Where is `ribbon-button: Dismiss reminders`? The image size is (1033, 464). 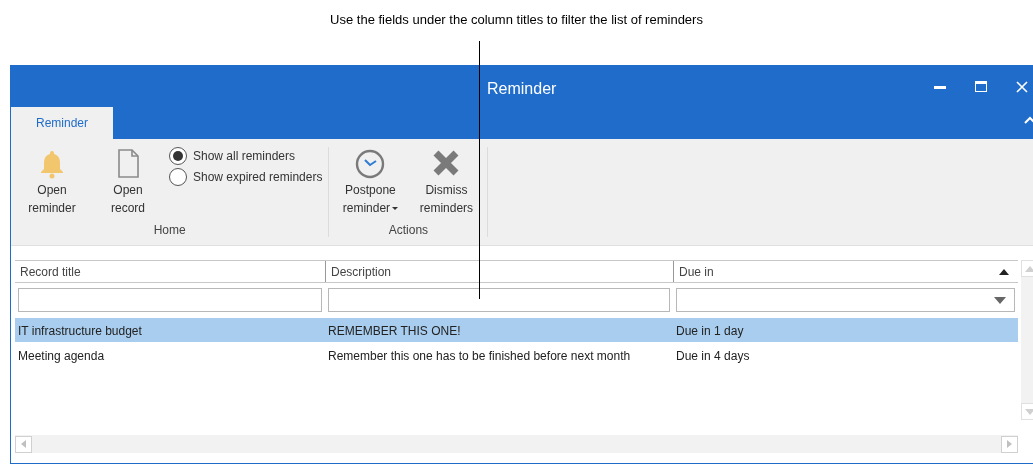 ribbon-button: Dismiss reminders is located at coordinates (446, 182).